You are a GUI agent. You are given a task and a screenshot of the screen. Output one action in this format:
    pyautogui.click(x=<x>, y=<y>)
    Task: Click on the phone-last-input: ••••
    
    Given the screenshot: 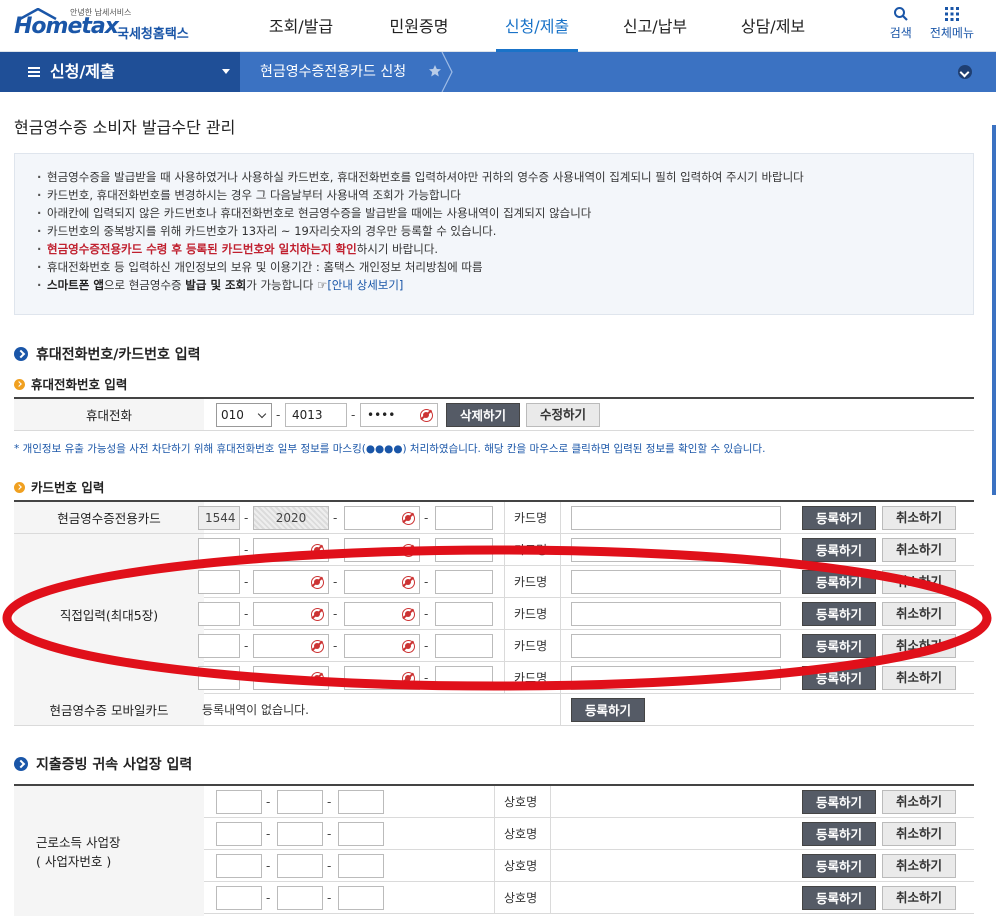 What is the action you would take?
    pyautogui.click(x=399, y=415)
    